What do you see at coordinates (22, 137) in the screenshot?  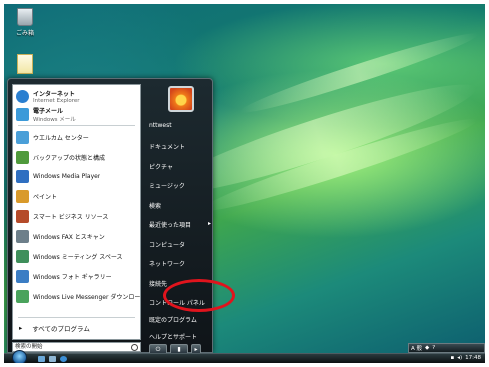 I see `welcome-center-icon` at bounding box center [22, 137].